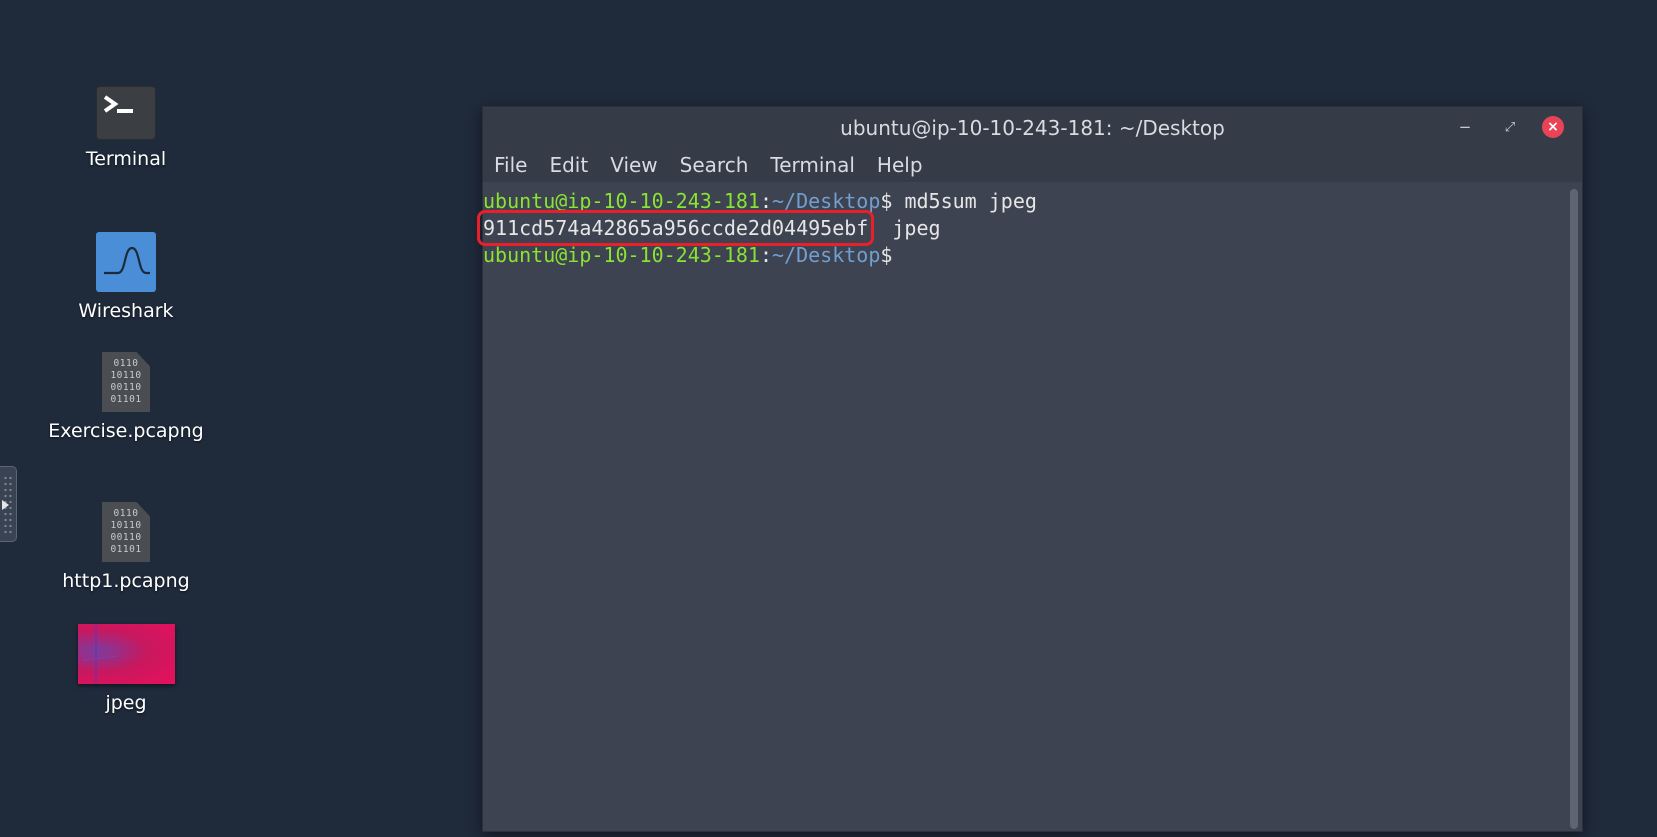  What do you see at coordinates (126, 311) in the screenshot?
I see `desktop-icon-label: Wireshark` at bounding box center [126, 311].